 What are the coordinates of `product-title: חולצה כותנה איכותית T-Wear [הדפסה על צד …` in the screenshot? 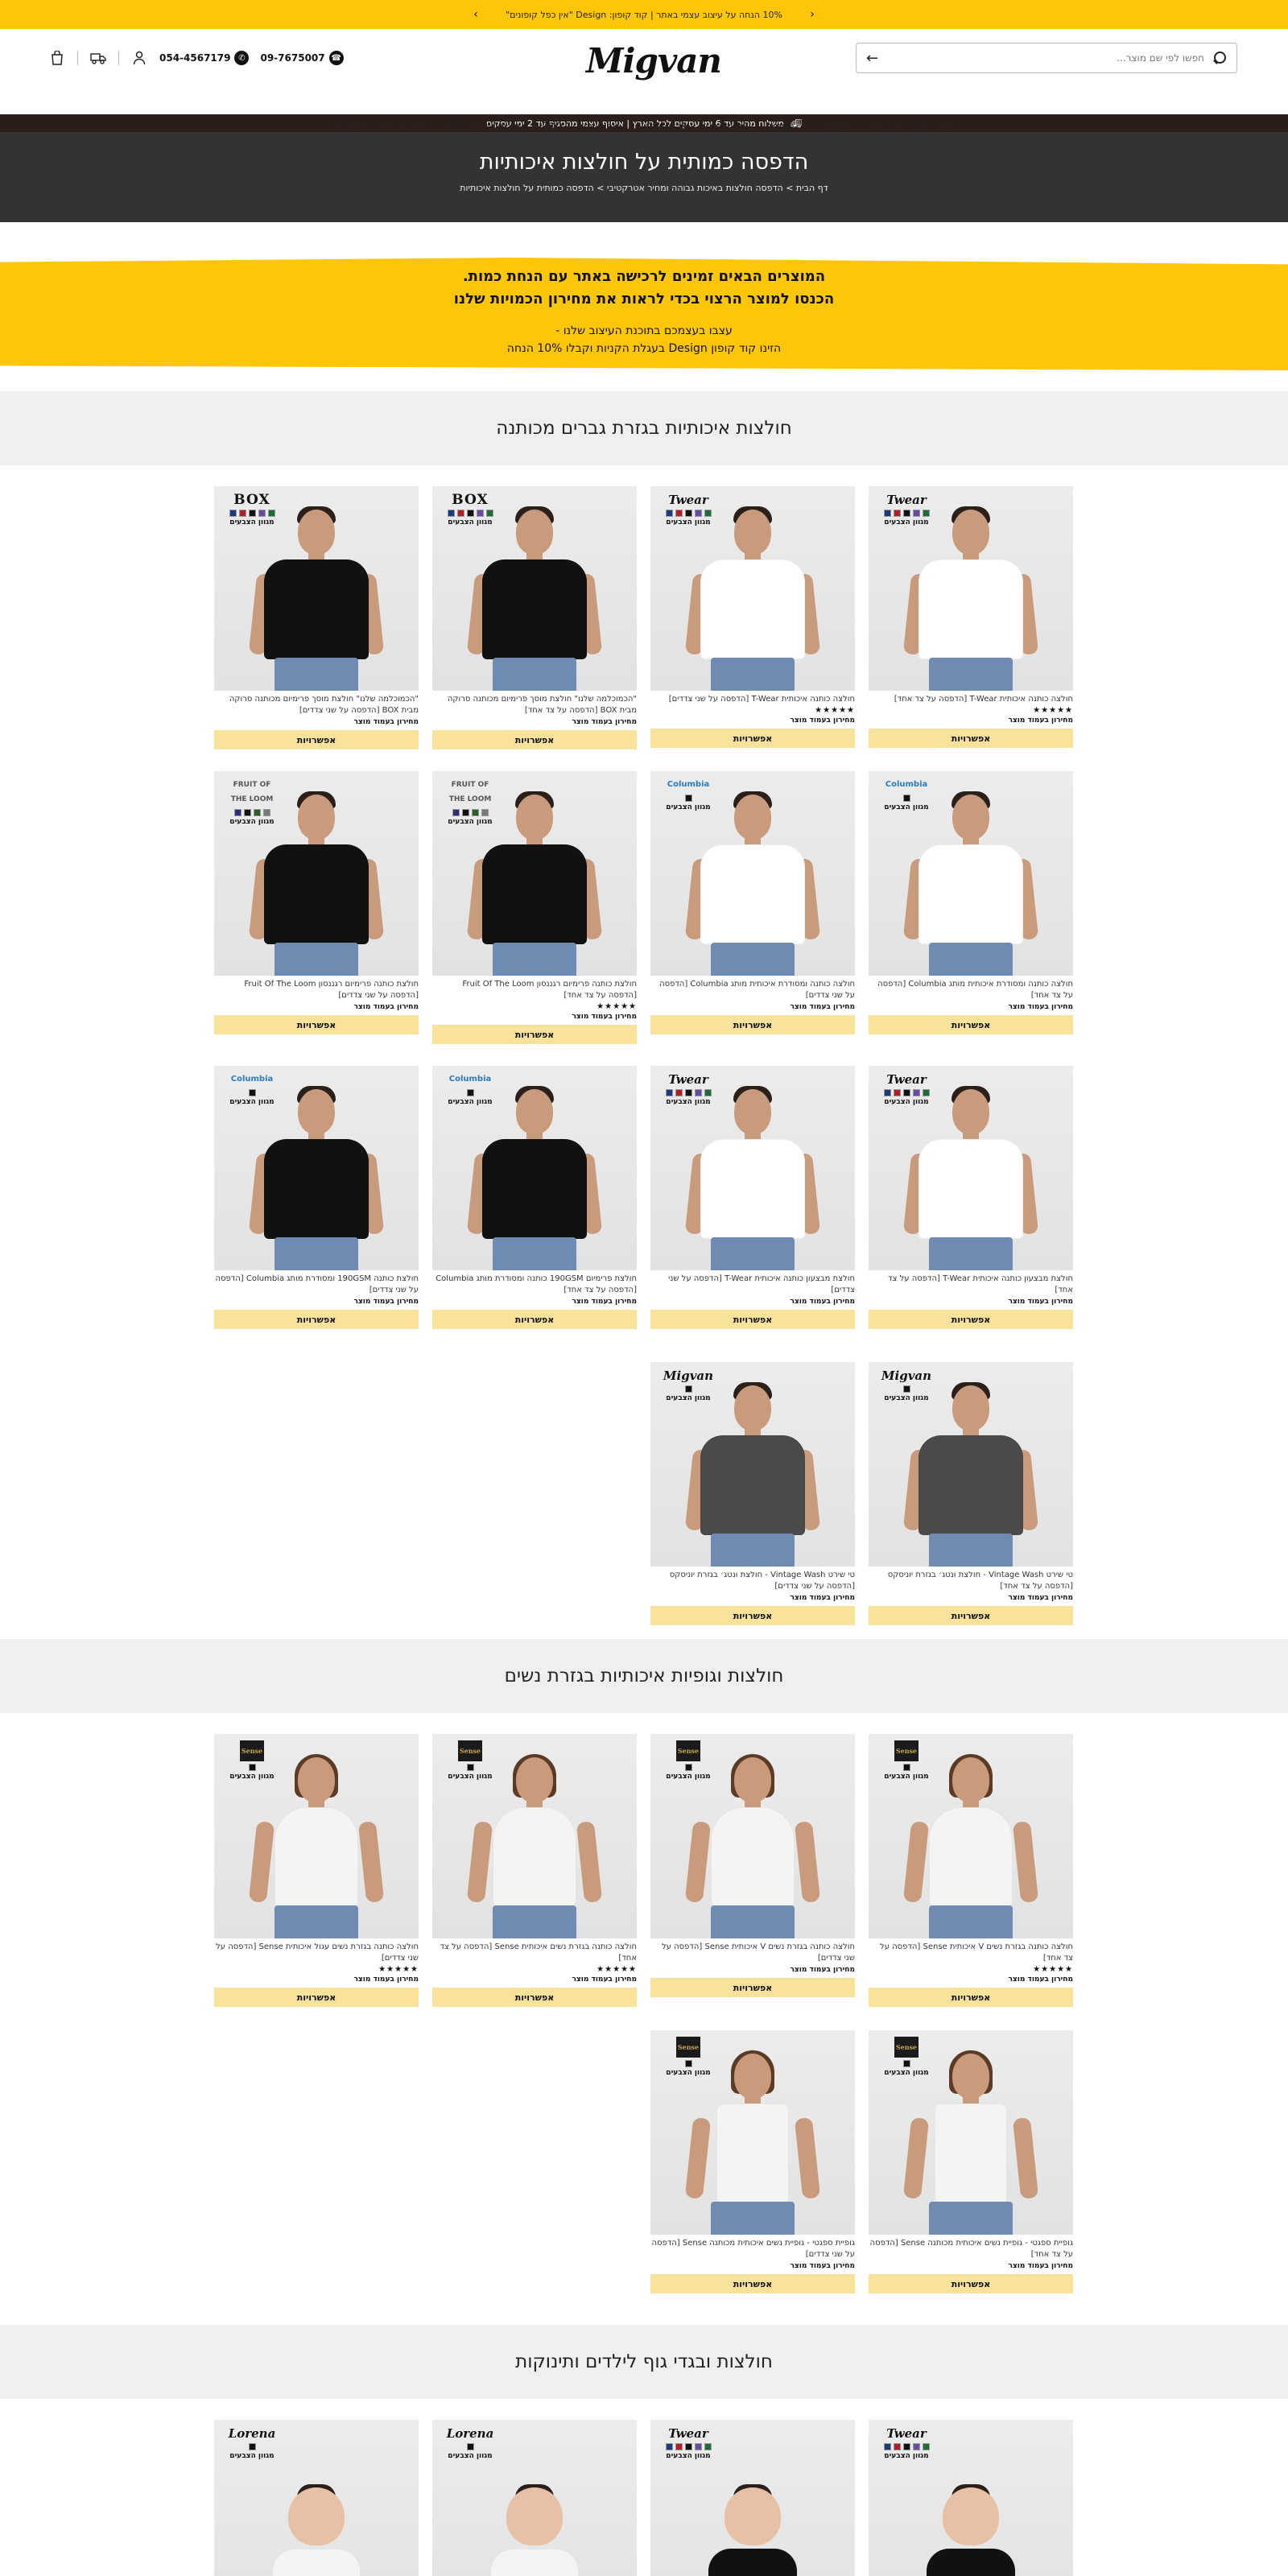 It's located at (971, 699).